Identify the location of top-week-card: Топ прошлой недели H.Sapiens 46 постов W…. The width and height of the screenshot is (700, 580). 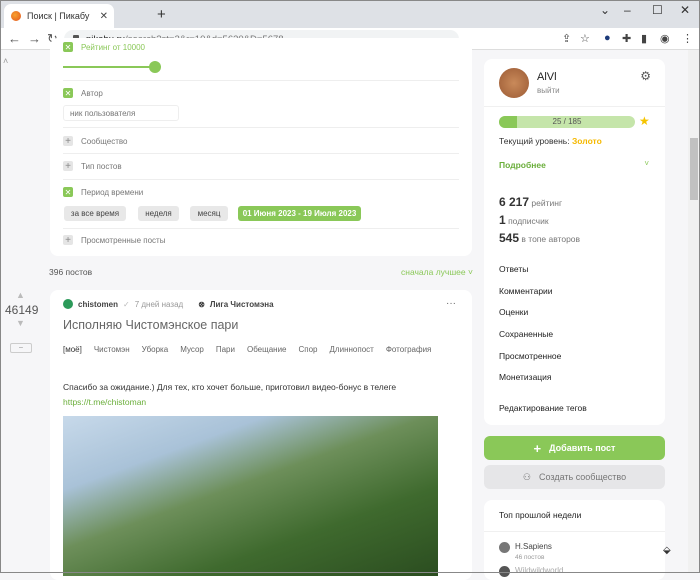
(574, 540).